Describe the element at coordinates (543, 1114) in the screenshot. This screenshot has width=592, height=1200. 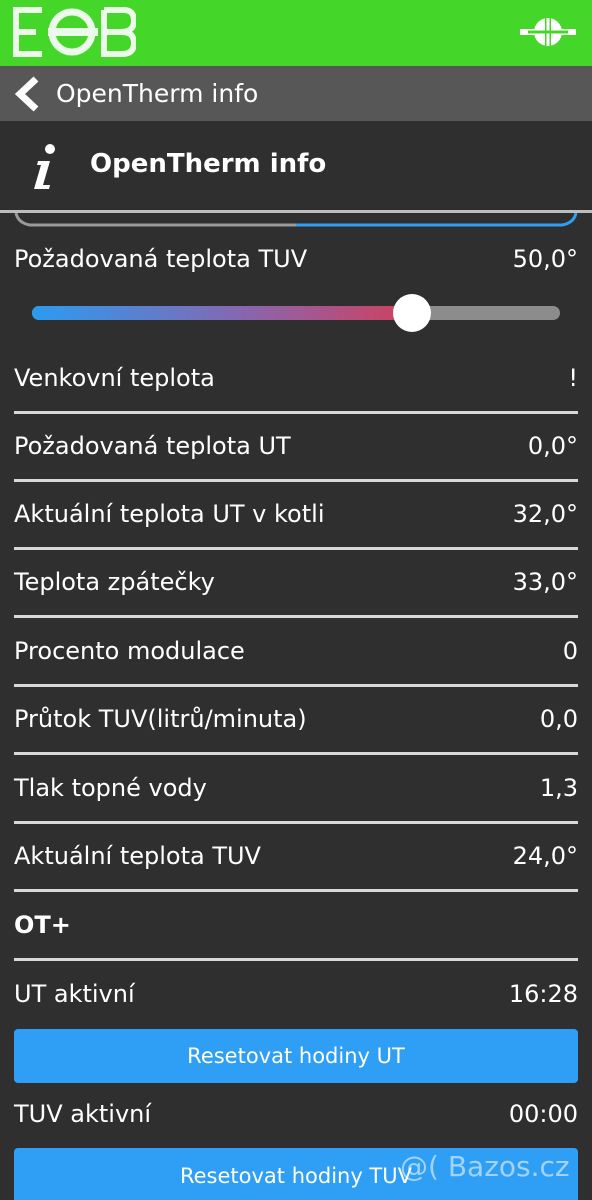
I see `tuv-active-value: 00:00` at that location.